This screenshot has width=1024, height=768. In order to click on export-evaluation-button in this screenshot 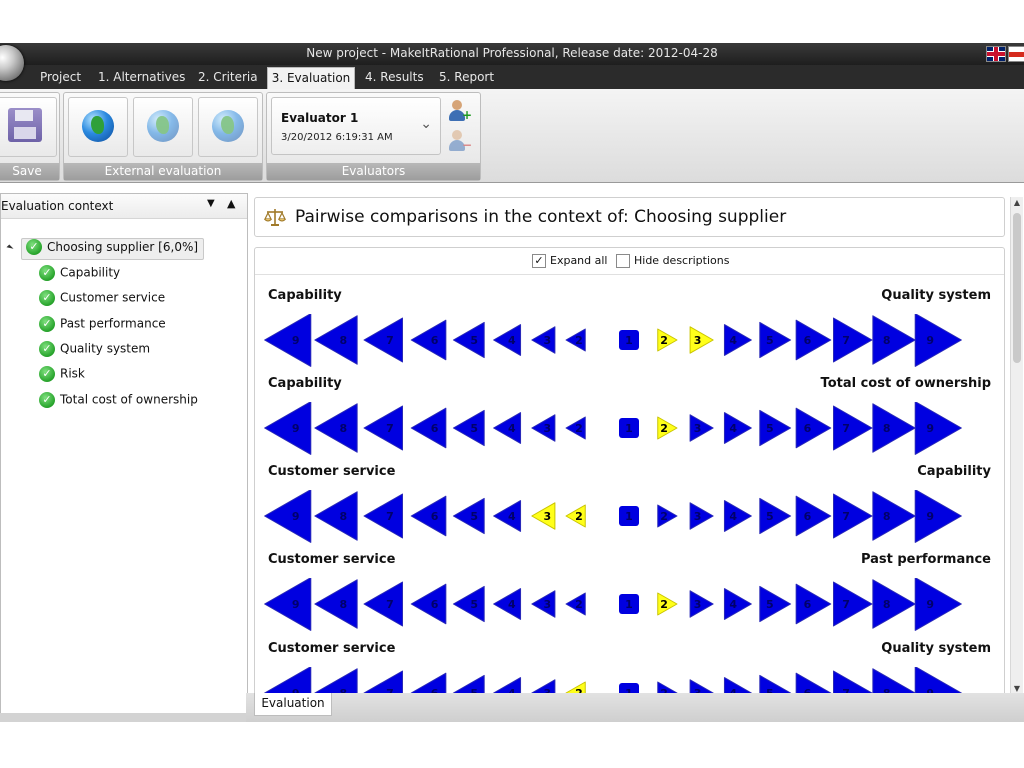, I will do `click(98, 127)`.